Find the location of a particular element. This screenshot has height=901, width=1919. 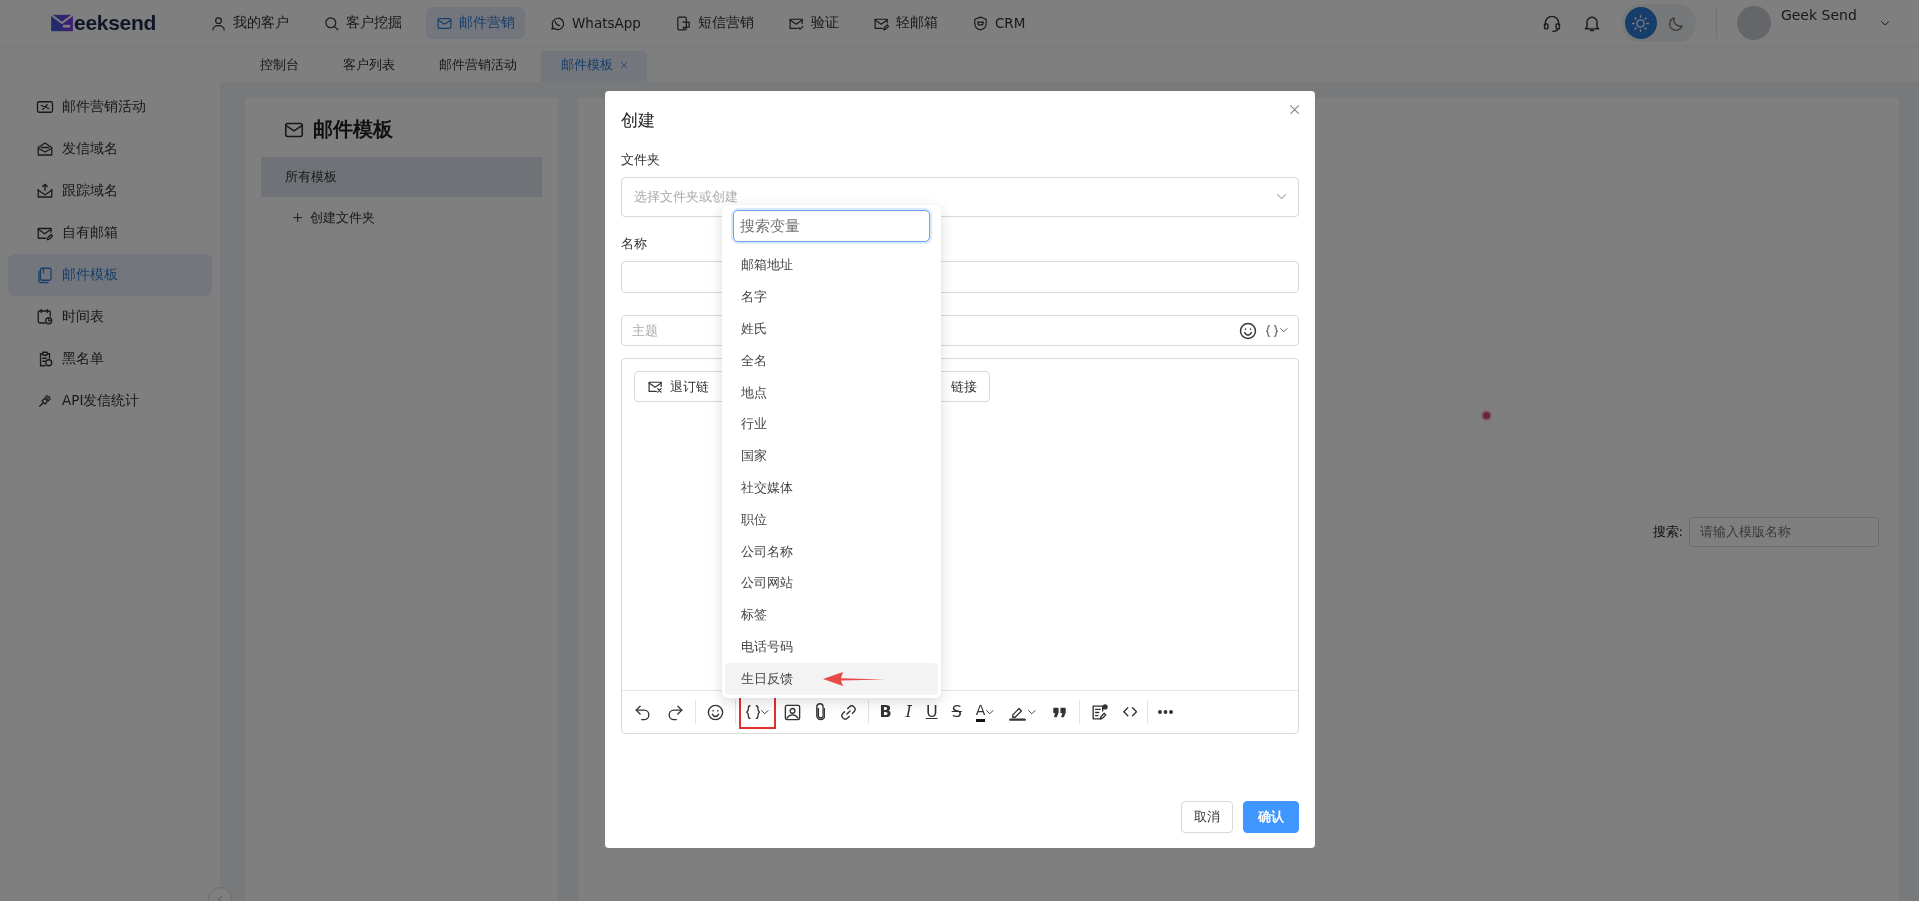

select-placeholder: 选择文件夹或创建 is located at coordinates (686, 197).